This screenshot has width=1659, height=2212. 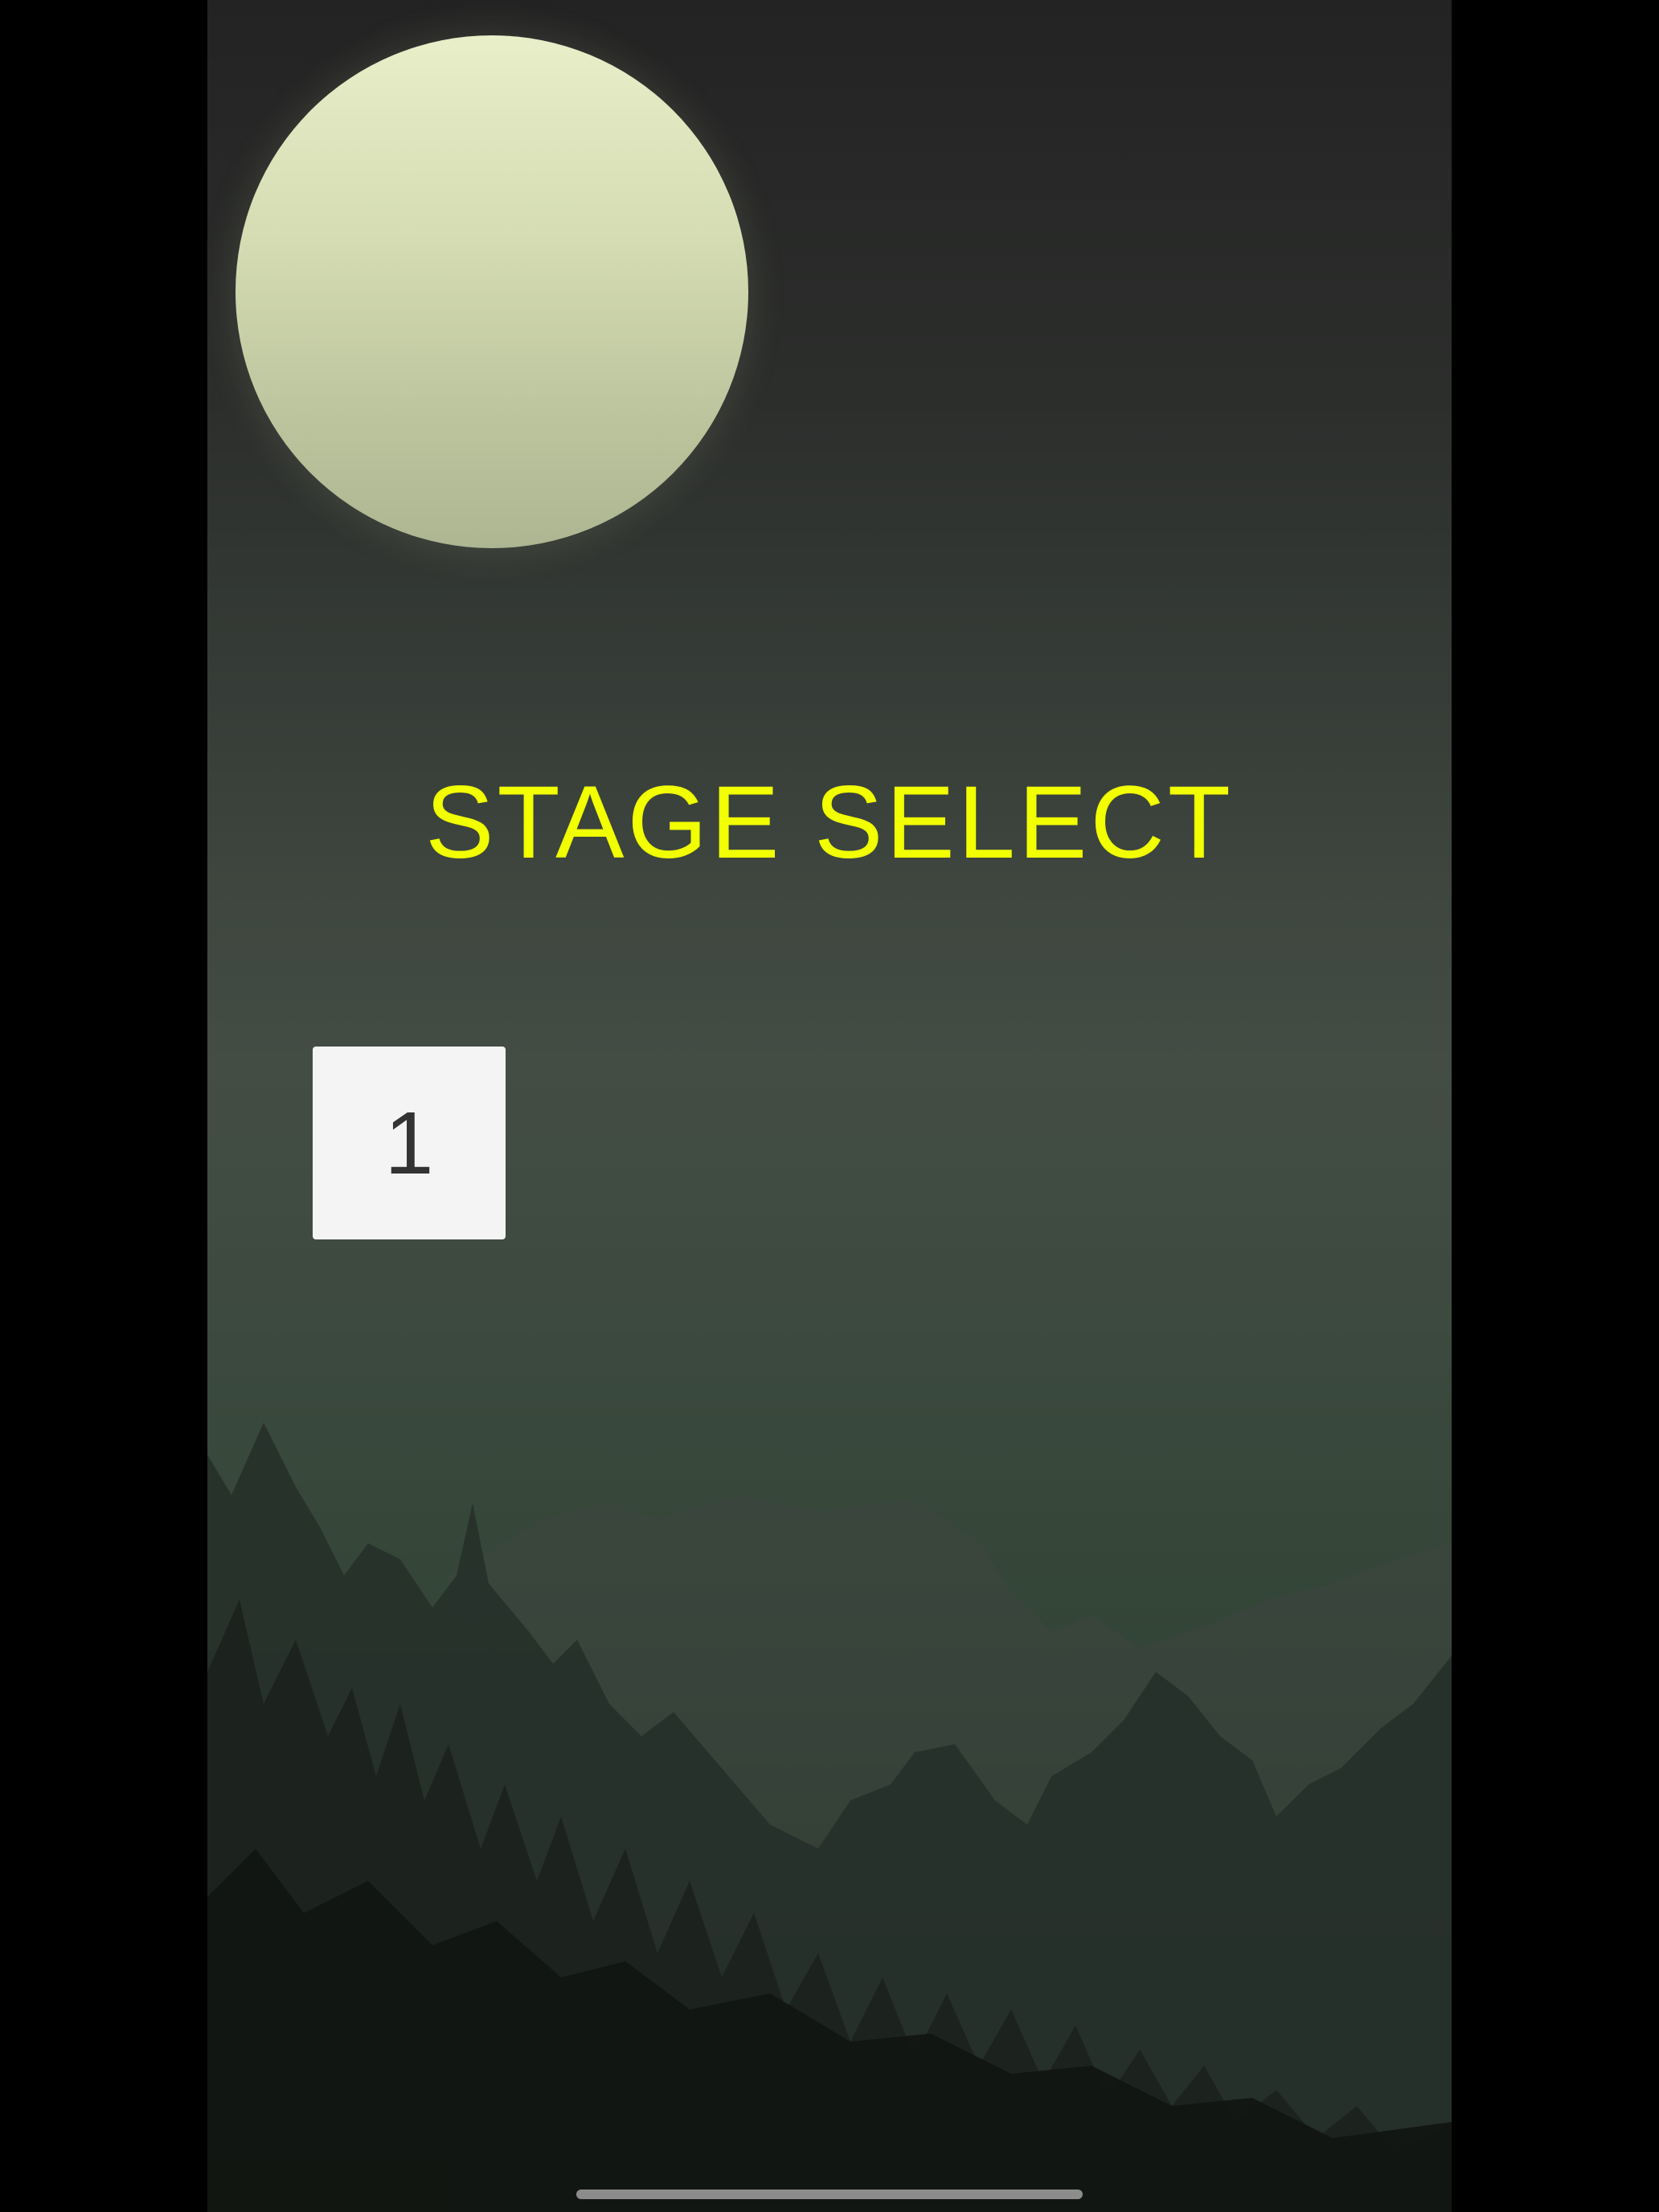 I want to click on letterbox-right, so click(x=1555, y=1106).